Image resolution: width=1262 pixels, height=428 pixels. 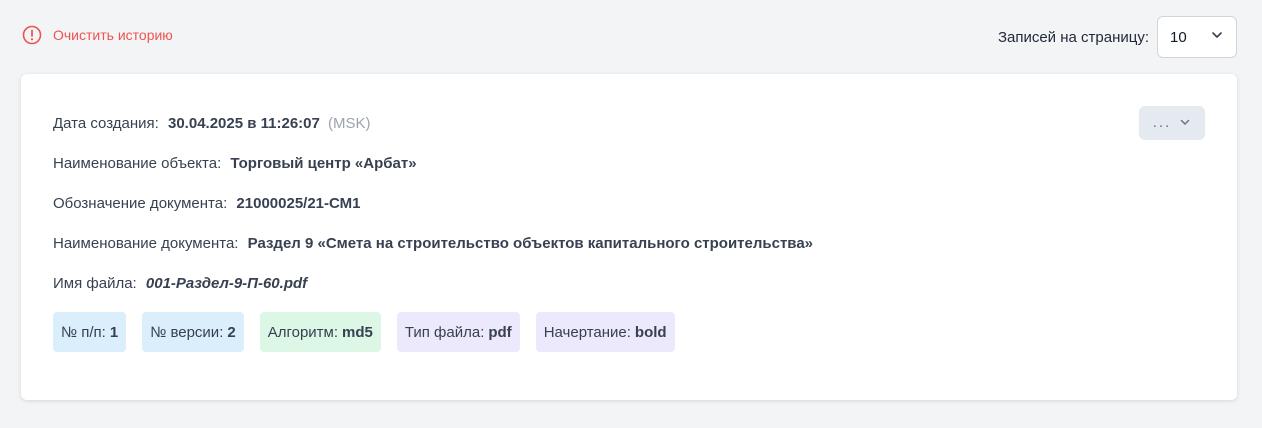 What do you see at coordinates (226, 283) in the screenshot?
I see `file-name-value: 001-Раздел-9-П-60.pdf` at bounding box center [226, 283].